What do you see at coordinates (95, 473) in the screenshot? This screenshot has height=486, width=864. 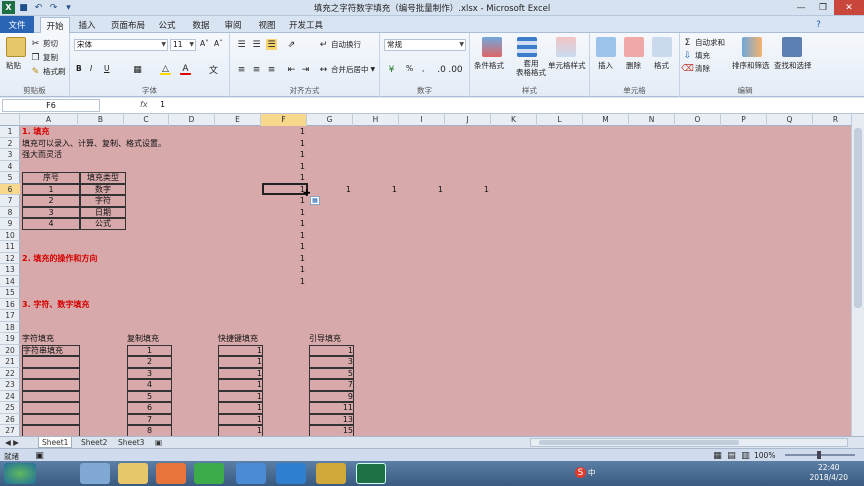 I see `taskbar-ie-icon` at bounding box center [95, 473].